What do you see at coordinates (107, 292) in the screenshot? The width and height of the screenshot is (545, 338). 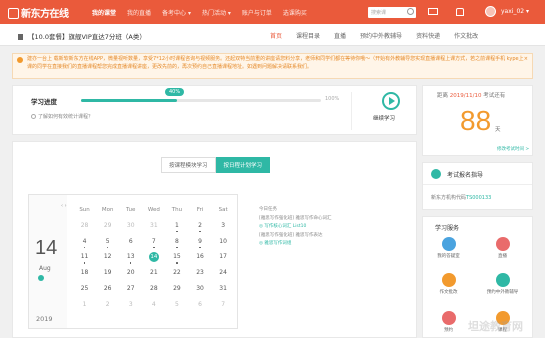 I see `calendar-day: 26` at bounding box center [107, 292].